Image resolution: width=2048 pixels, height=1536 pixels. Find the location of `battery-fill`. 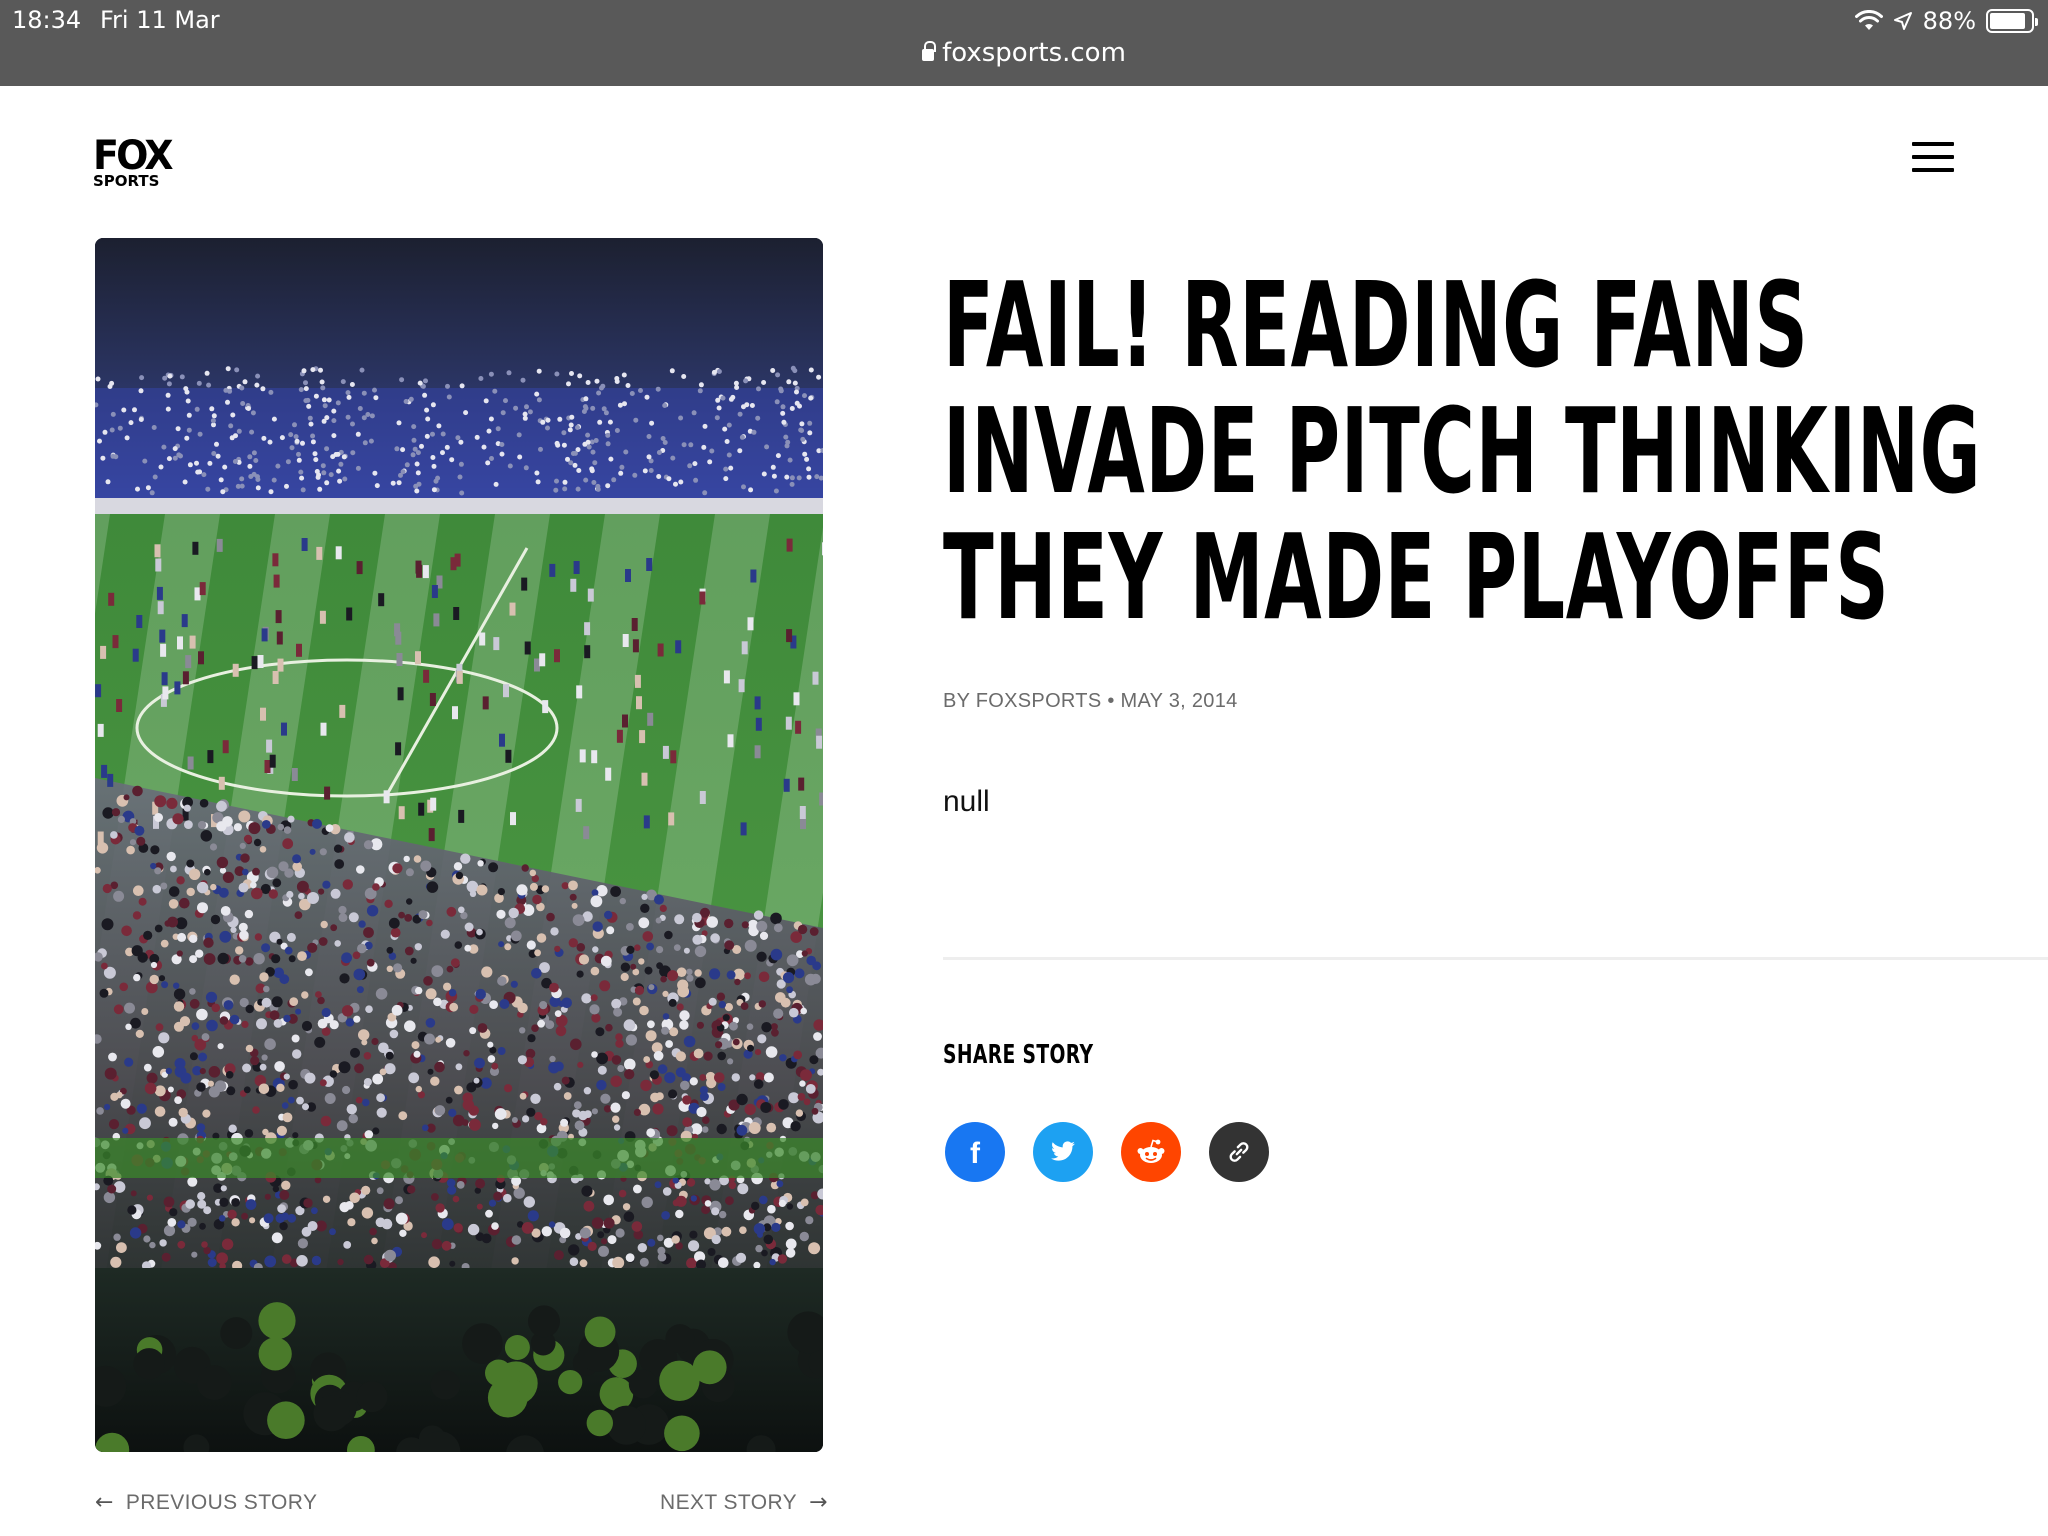

battery-fill is located at coordinates (2008, 21).